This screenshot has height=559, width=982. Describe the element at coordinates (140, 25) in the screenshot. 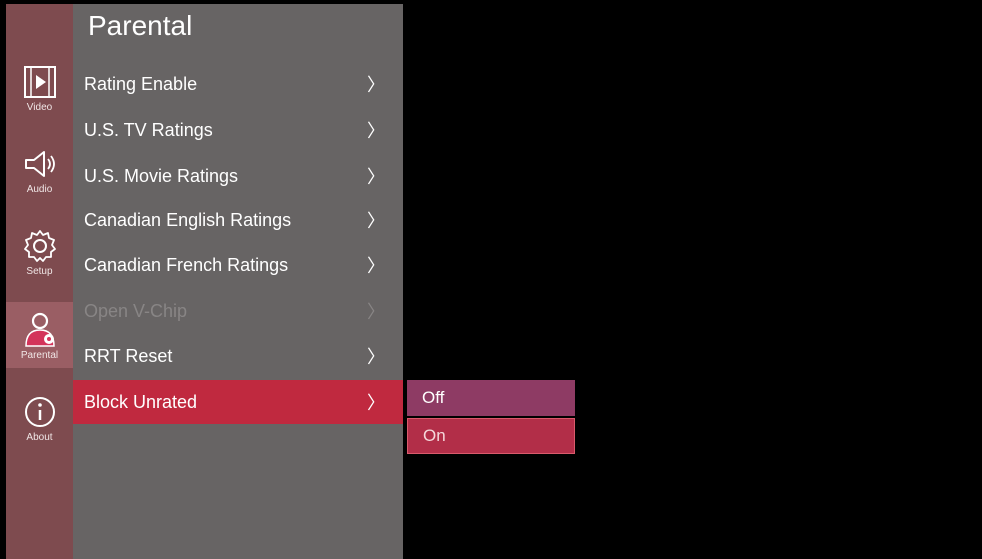

I see `page-title: Parental` at that location.